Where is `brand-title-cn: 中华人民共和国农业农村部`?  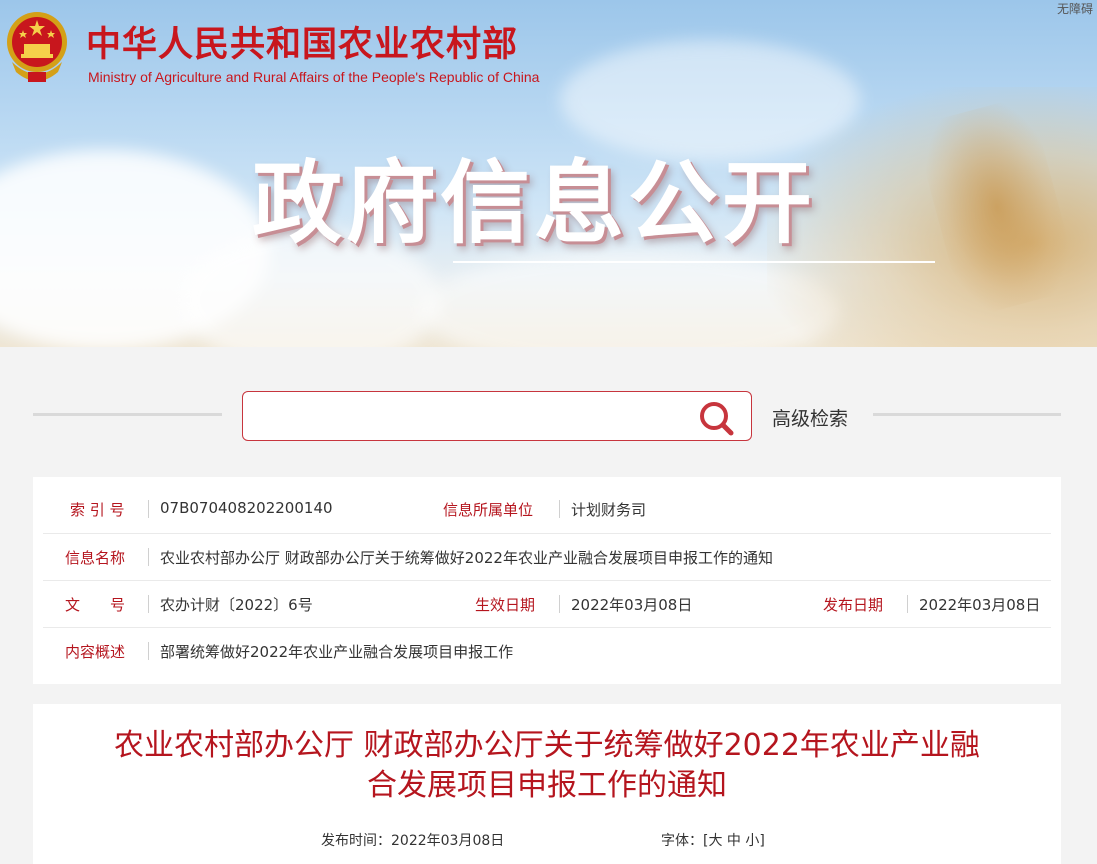
brand-title-cn: 中华人民共和国农业农村部 is located at coordinates (302, 41).